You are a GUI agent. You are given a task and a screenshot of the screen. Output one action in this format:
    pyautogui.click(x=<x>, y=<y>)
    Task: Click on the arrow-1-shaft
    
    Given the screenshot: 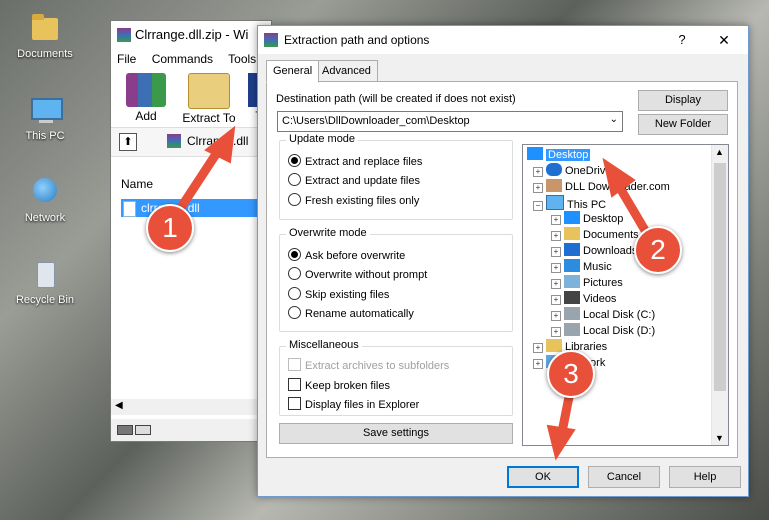 What is the action you would take?
    pyautogui.click(x=199, y=180)
    